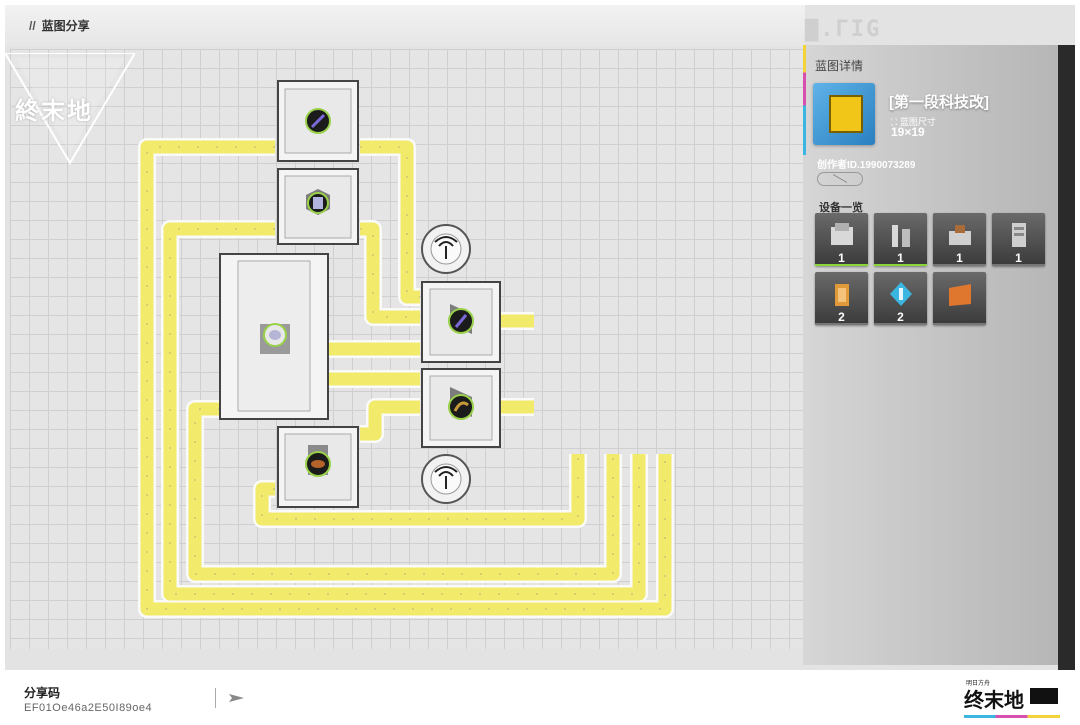 This screenshot has width=1080, height=725. What do you see at coordinates (318, 467) in the screenshot?
I see `machine-bottom` at bounding box center [318, 467].